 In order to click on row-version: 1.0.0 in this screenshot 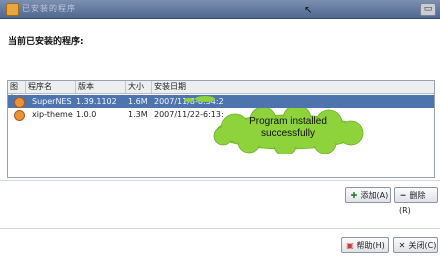, I will do `click(86, 114)`.